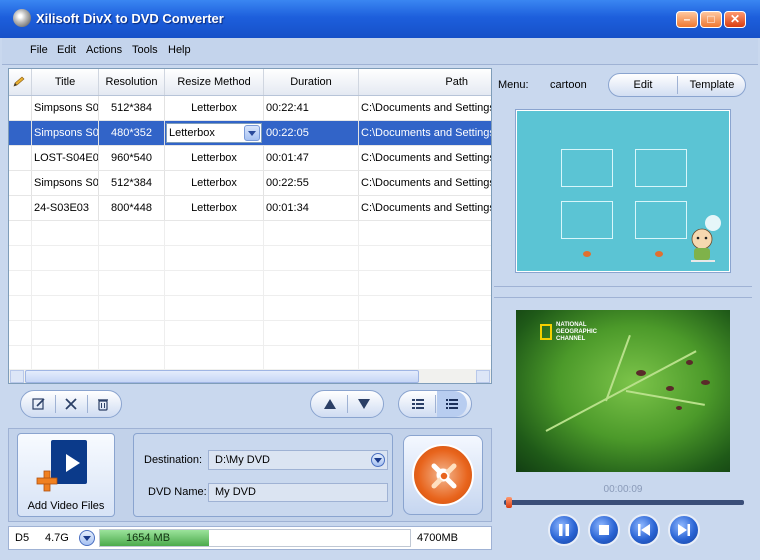 Image resolution: width=760 pixels, height=560 pixels. I want to click on edit-button, so click(39, 404).